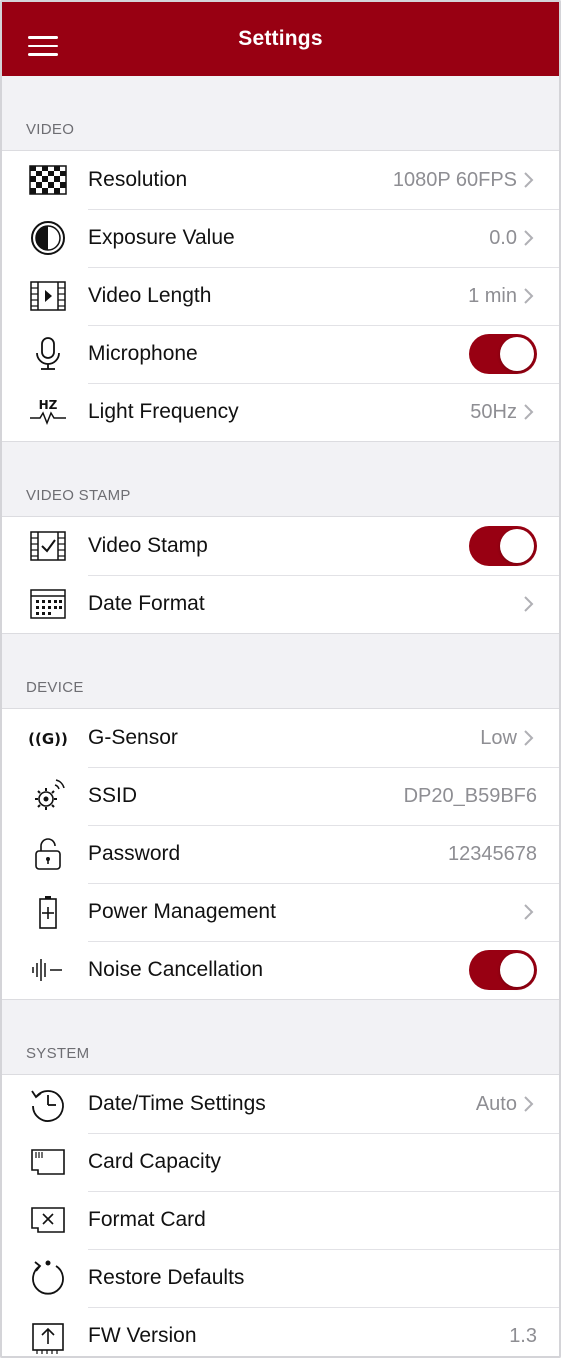 The image size is (561, 1358). I want to click on video-stamp-icon, so click(48, 546).